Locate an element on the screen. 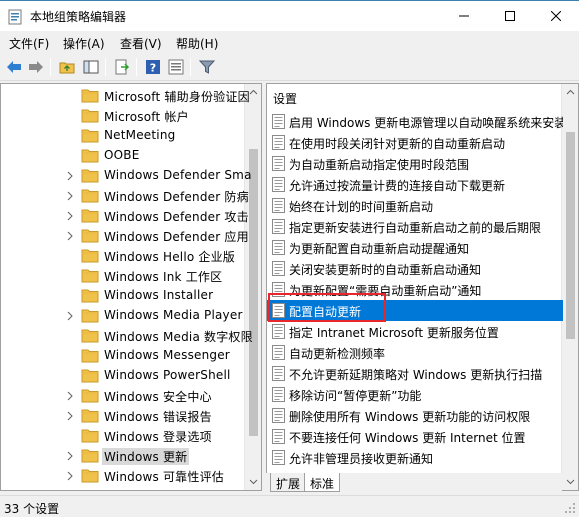 Image resolution: width=579 pixels, height=517 pixels. tree-item: Windows Installer is located at coordinates (123, 296).